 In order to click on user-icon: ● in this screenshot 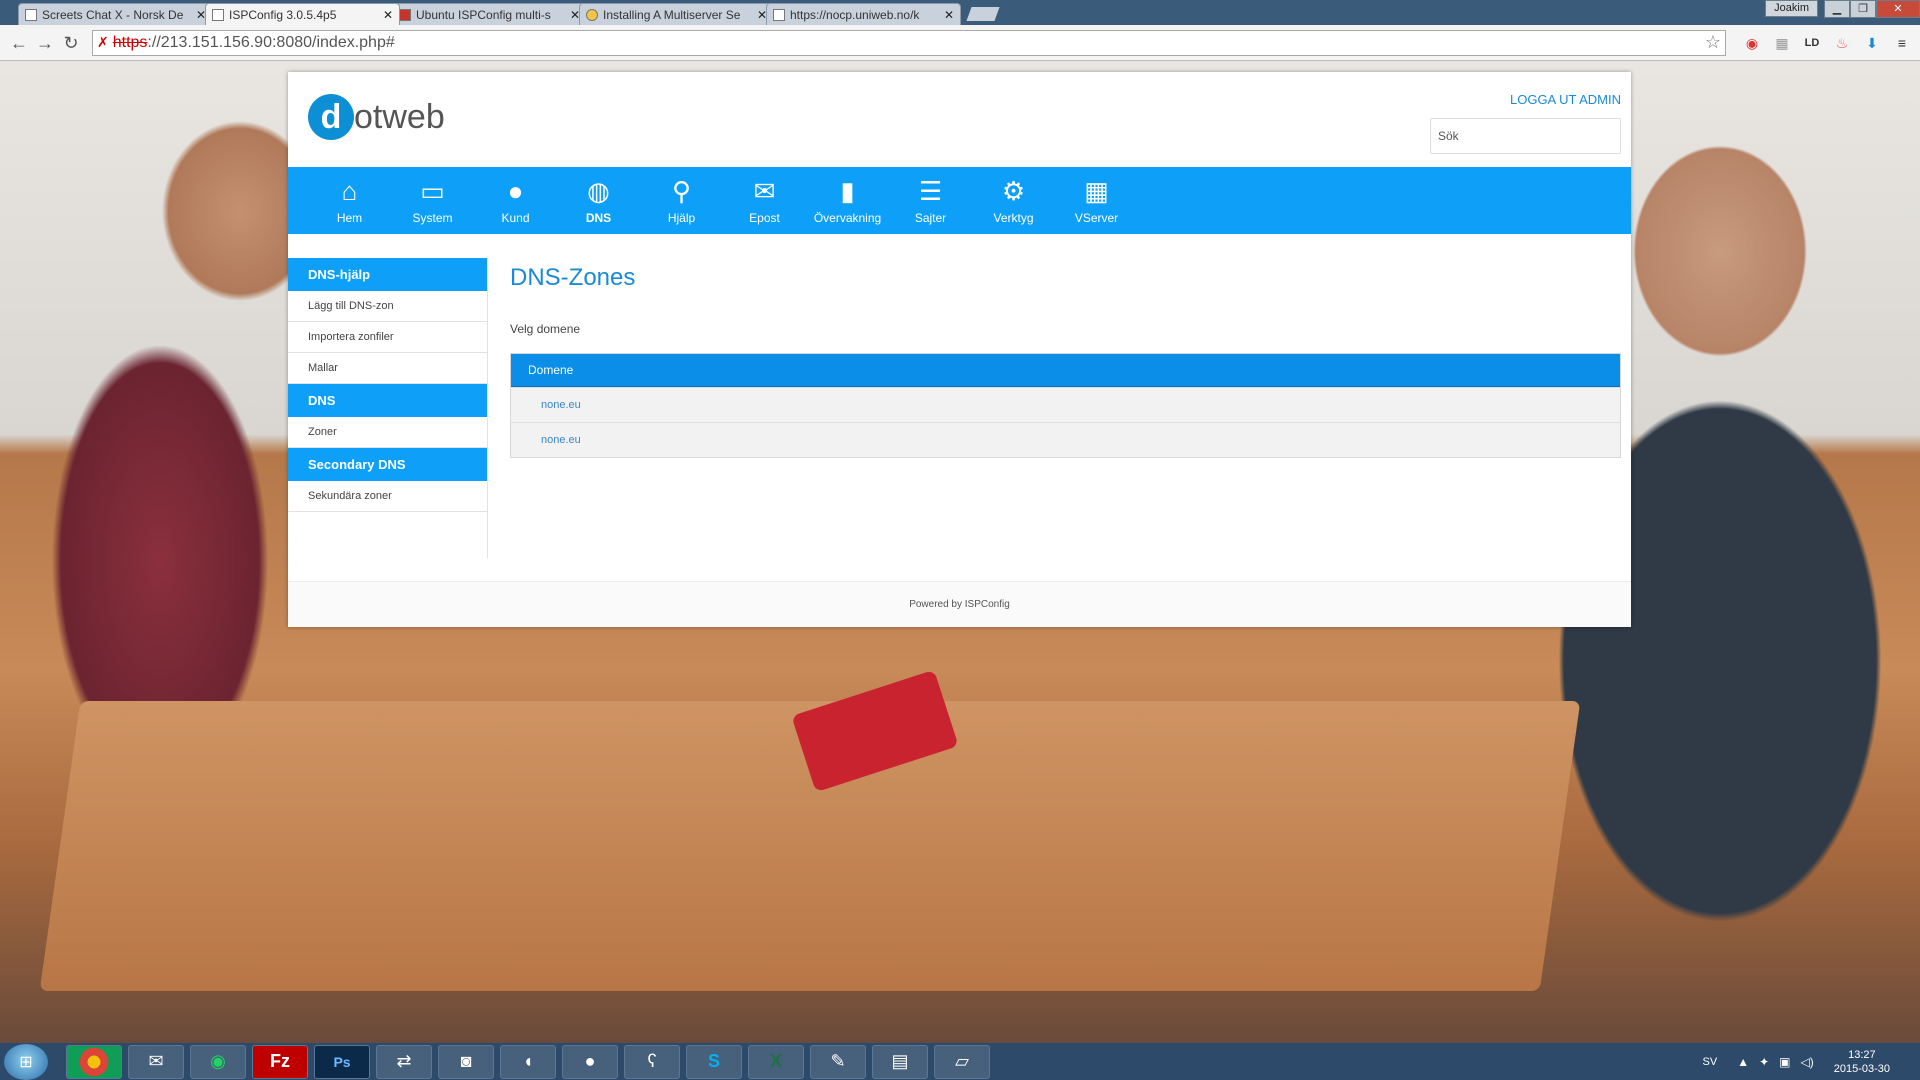, I will do `click(515, 191)`.